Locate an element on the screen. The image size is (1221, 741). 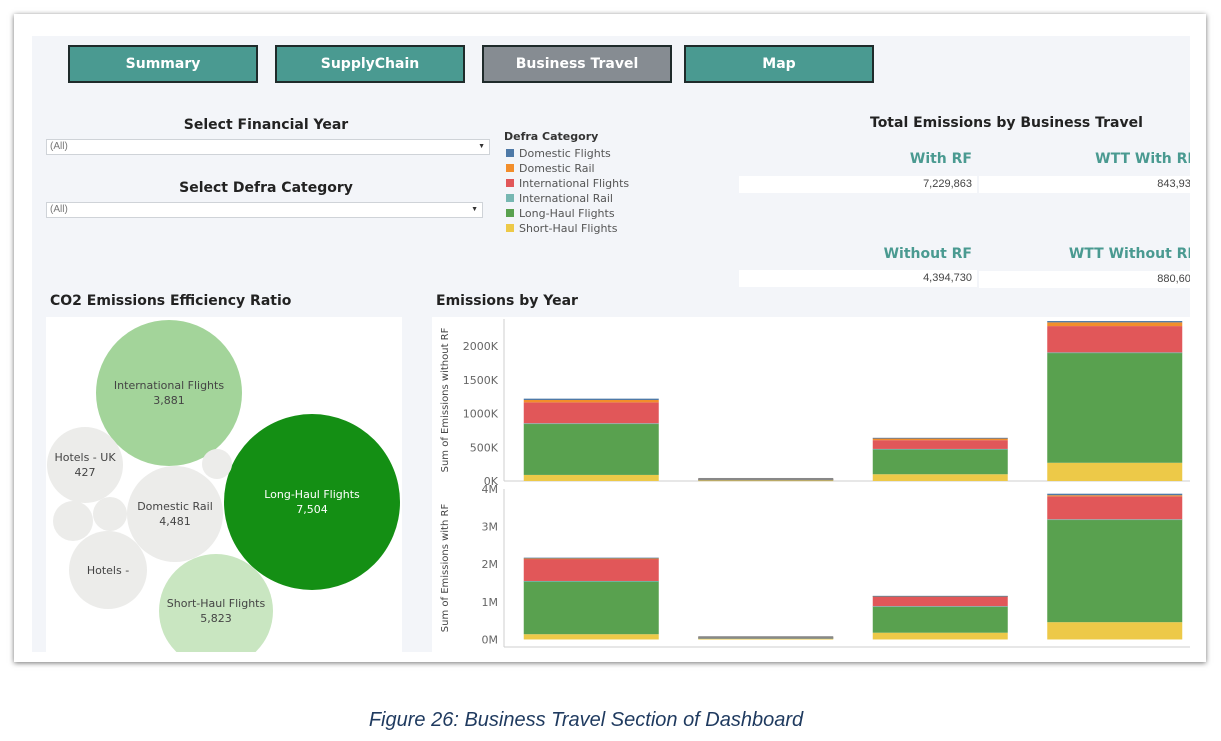
bubble-value: 5,823 is located at coordinates (216, 618).